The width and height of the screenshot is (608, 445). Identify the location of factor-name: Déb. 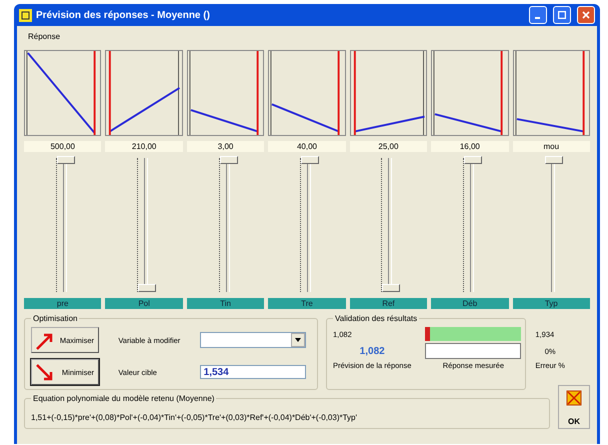
(470, 303).